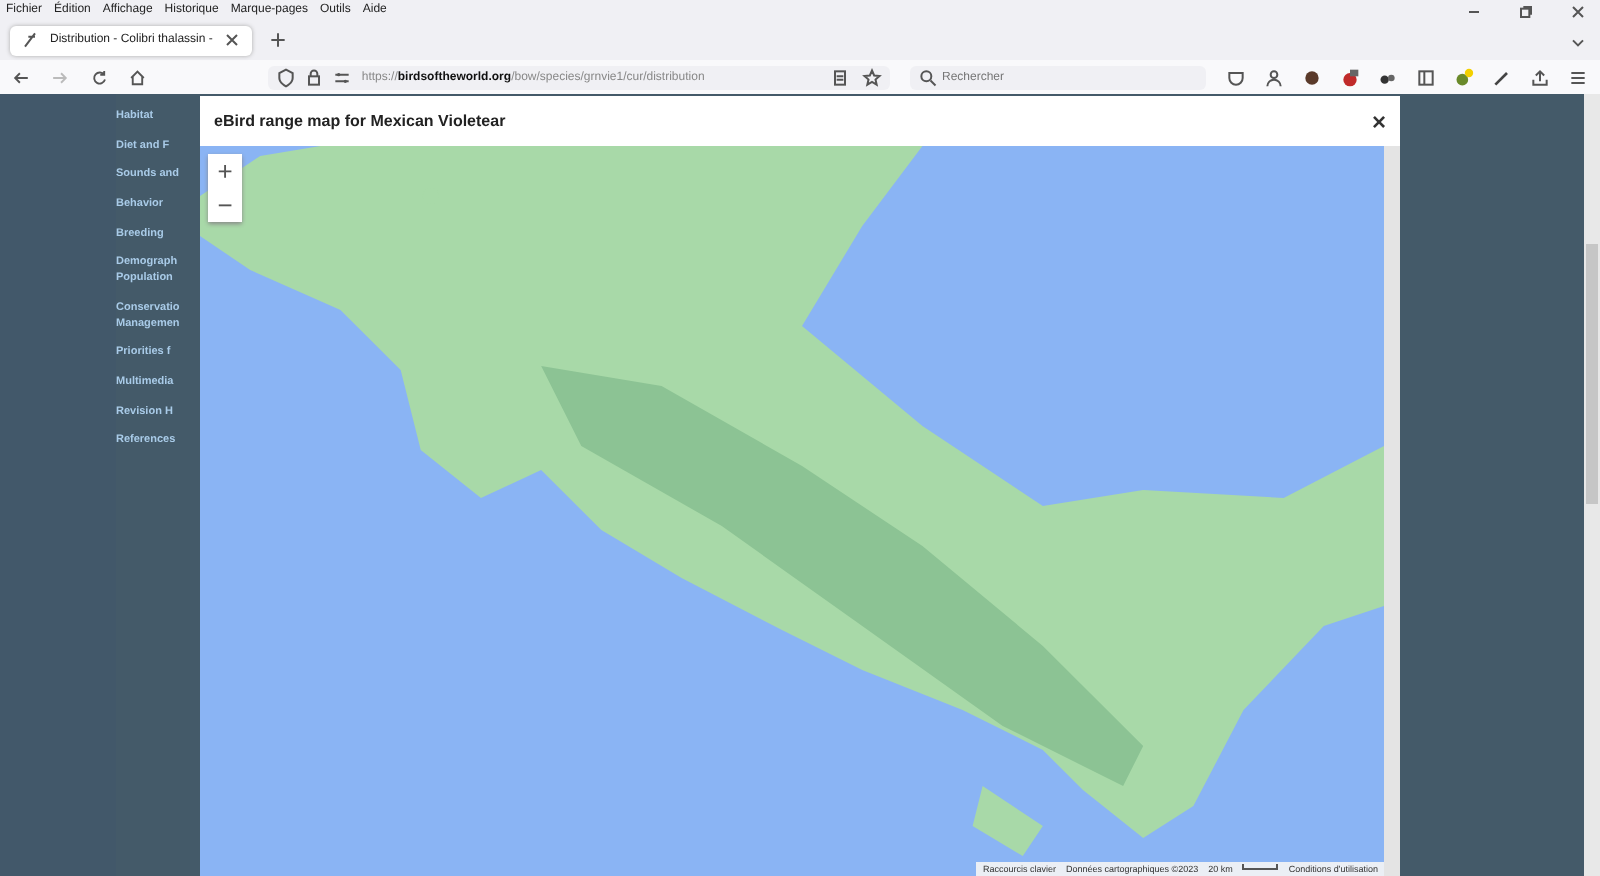 The image size is (1600, 876). What do you see at coordinates (1502, 77) in the screenshot?
I see `pencil-icon` at bounding box center [1502, 77].